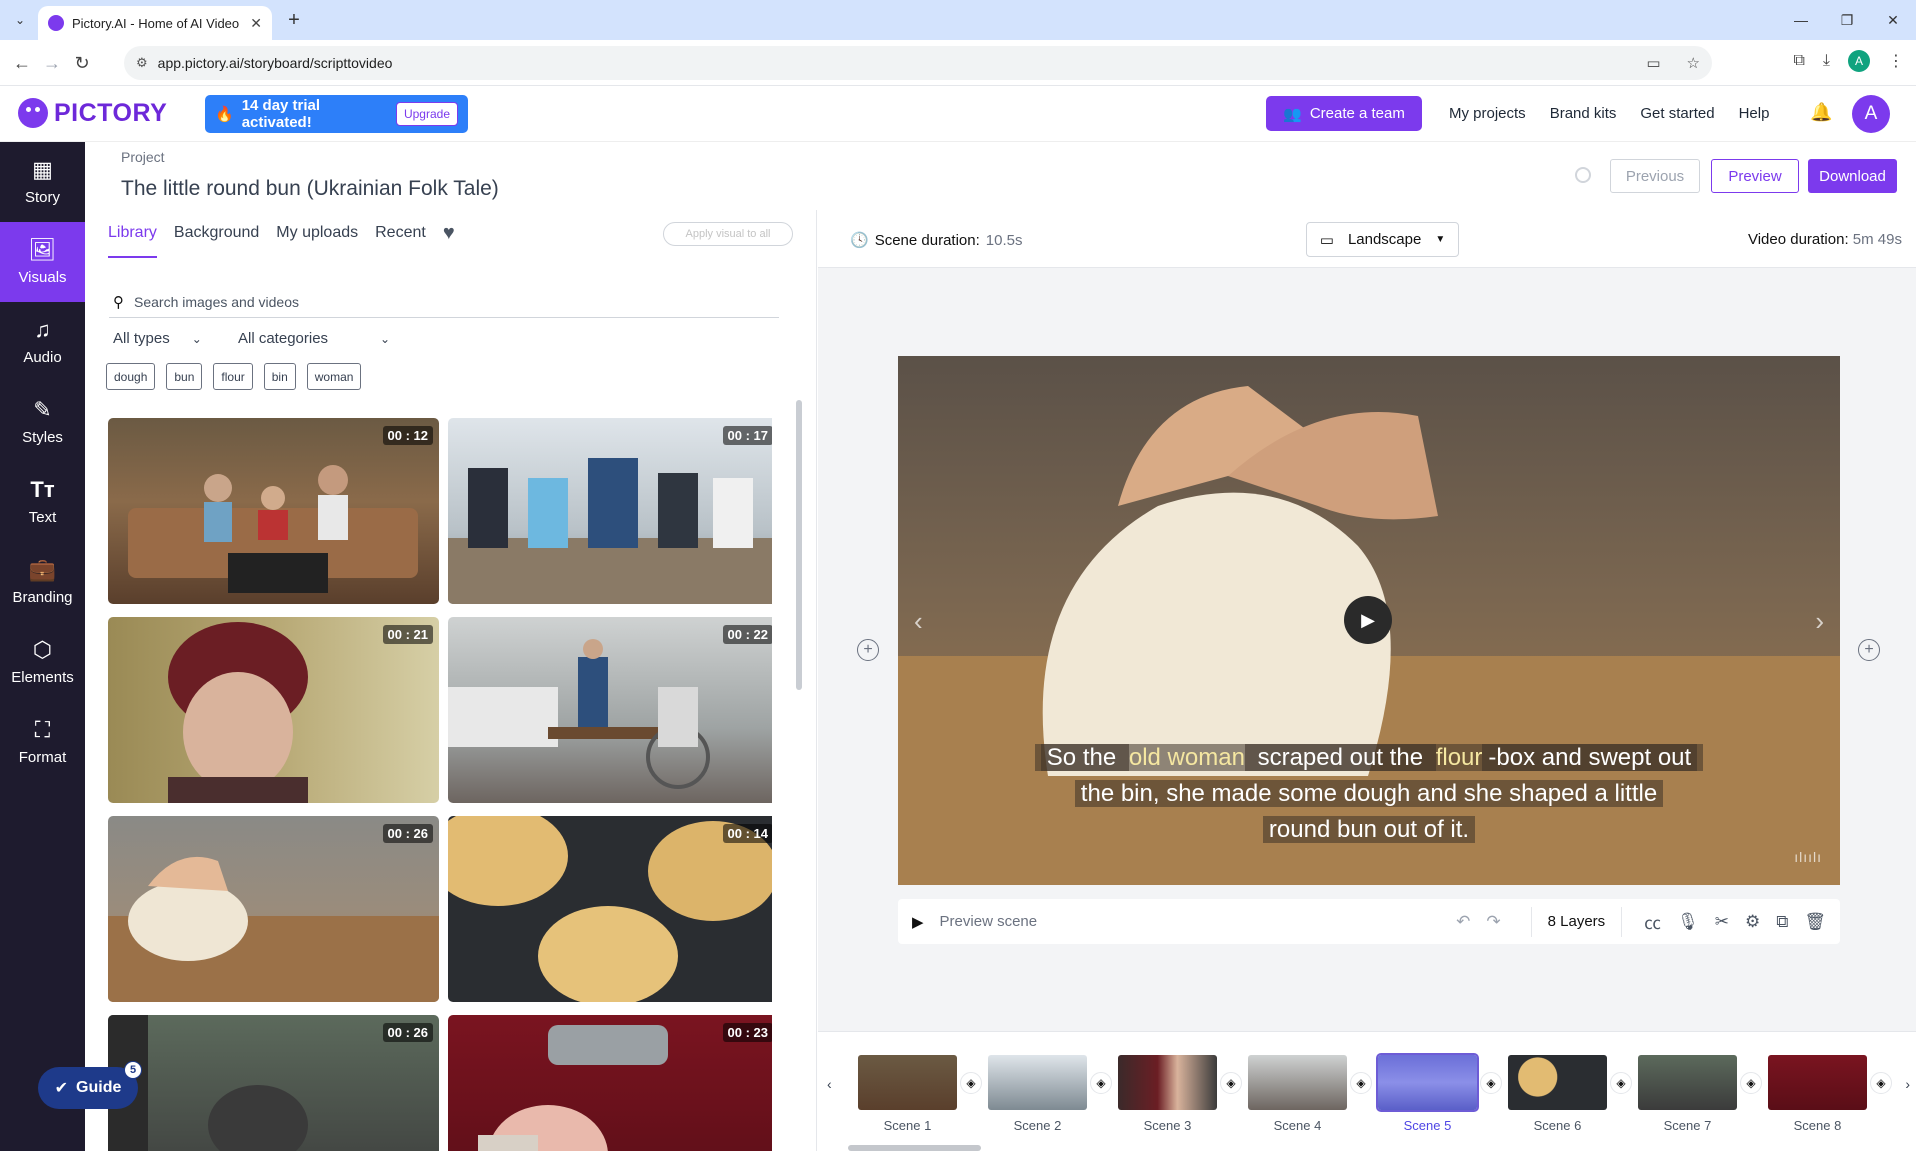 This screenshot has height=1151, width=1916. I want to click on restore-icon: ❐, so click(1847, 20).